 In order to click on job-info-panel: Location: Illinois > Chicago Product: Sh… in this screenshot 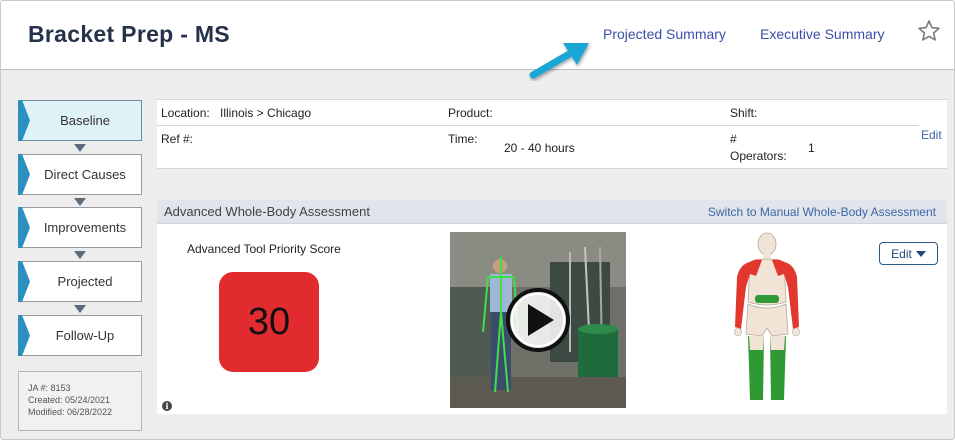, I will do `click(552, 134)`.